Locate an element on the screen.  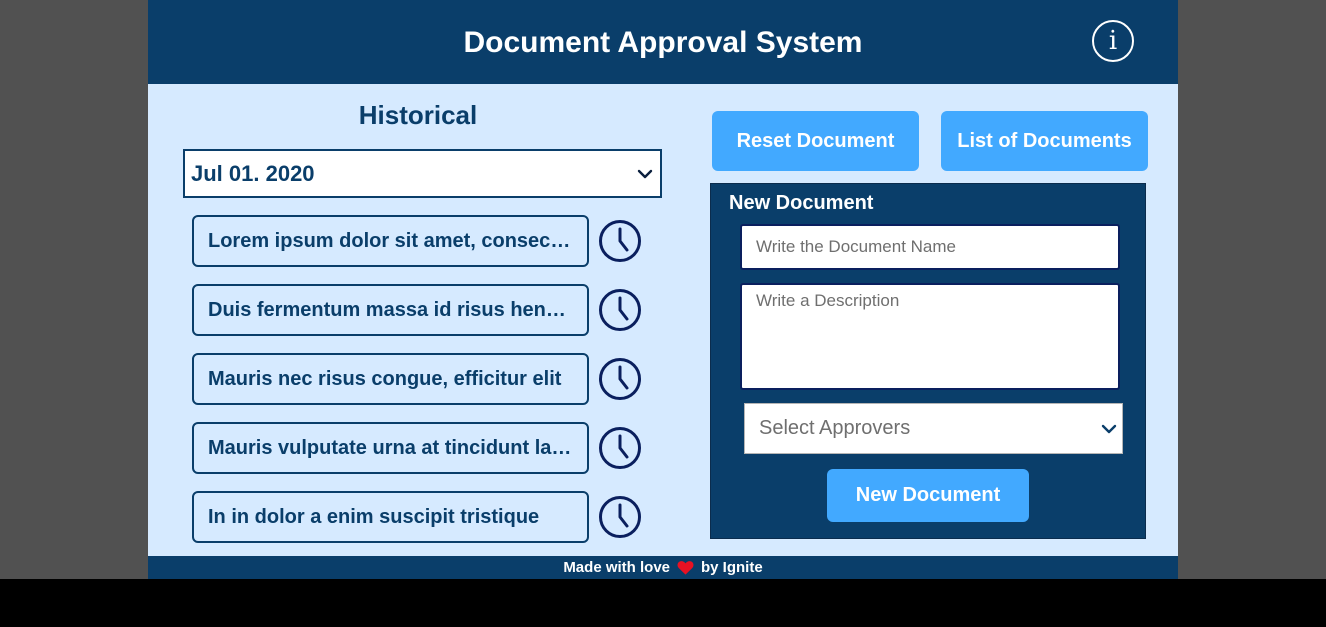
history-item-label: Mauris nec risus congue, efficitur elit is located at coordinates (385, 378).